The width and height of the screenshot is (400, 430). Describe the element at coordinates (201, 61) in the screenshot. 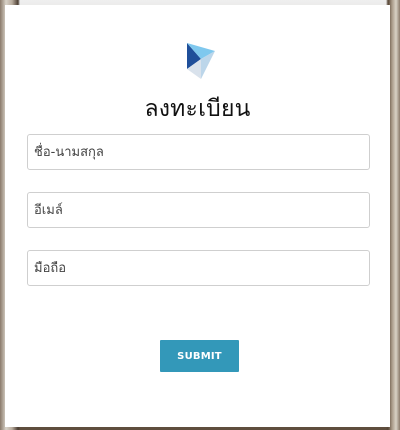

I see `brand-logo-icon` at that location.